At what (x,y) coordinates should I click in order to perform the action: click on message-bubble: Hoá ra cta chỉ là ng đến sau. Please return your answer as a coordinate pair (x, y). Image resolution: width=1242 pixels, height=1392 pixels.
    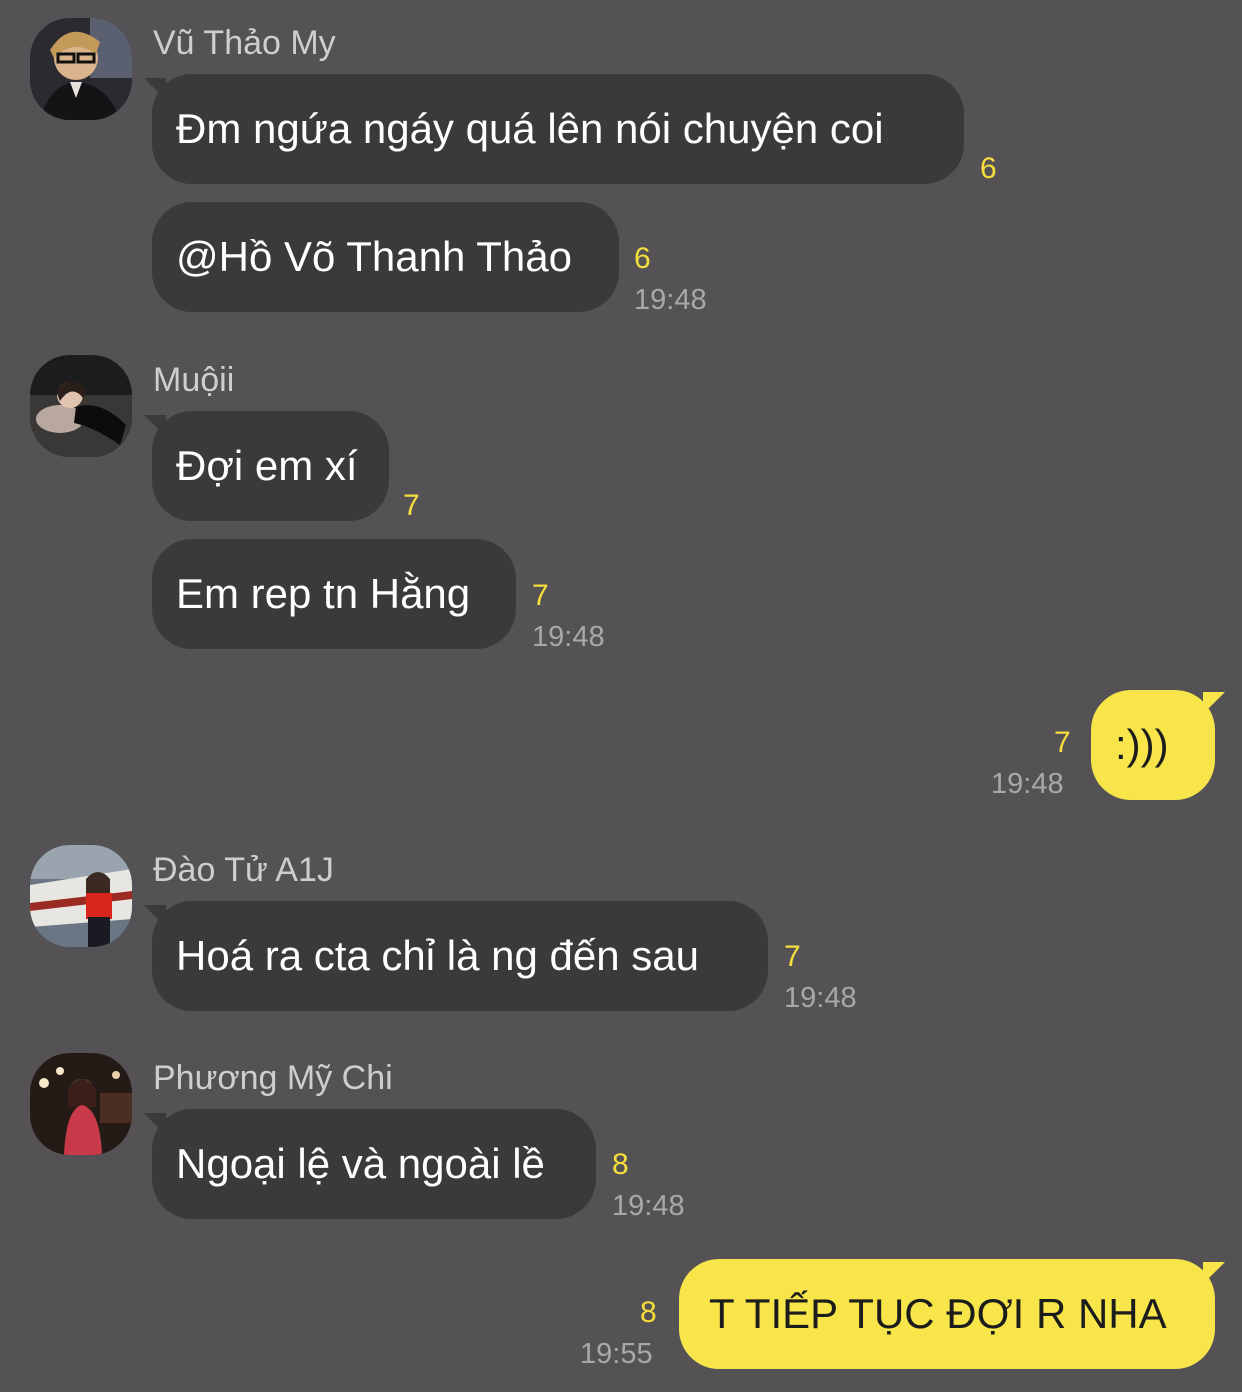
    Looking at the image, I should click on (460, 956).